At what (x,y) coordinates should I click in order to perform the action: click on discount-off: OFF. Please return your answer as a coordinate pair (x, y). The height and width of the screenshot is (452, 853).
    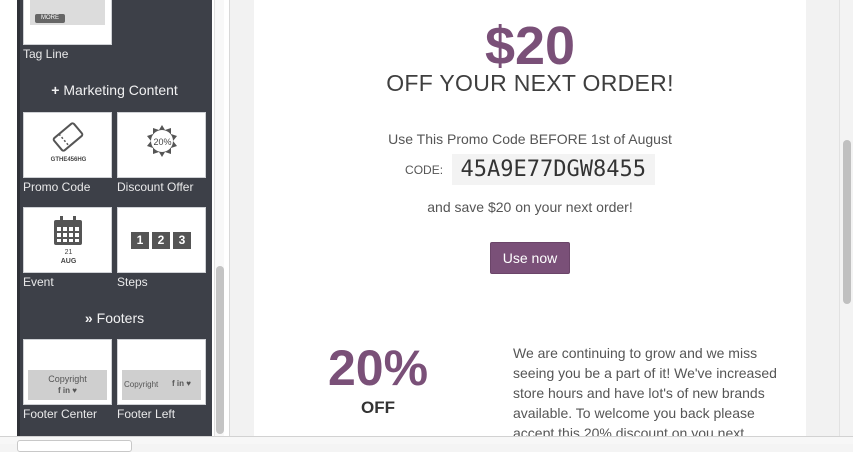
    Looking at the image, I should click on (378, 407).